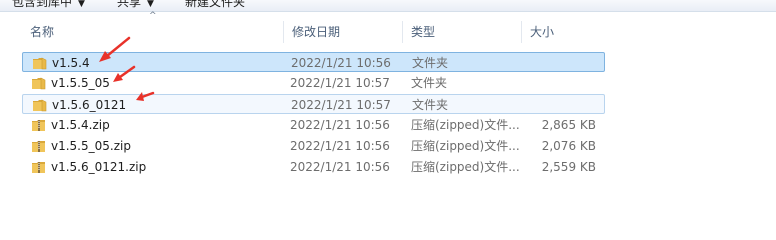  Describe the element at coordinates (563, 32) in the screenshot. I see `column-header-size: 大小` at that location.